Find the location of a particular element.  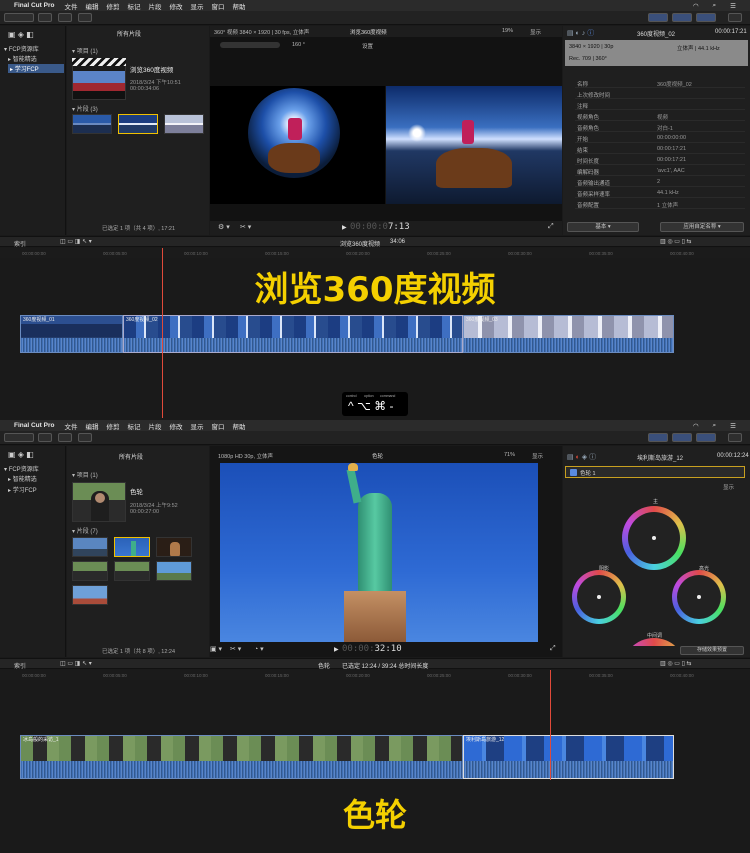

viewer-display-menu: 显示 is located at coordinates (535, 32).